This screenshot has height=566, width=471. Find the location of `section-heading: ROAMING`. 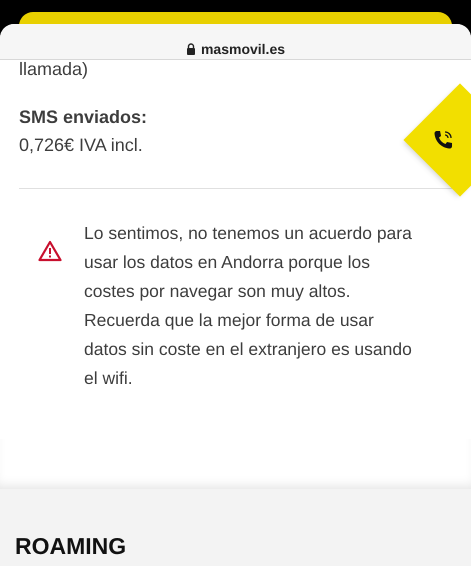

section-heading: ROAMING is located at coordinates (71, 546).